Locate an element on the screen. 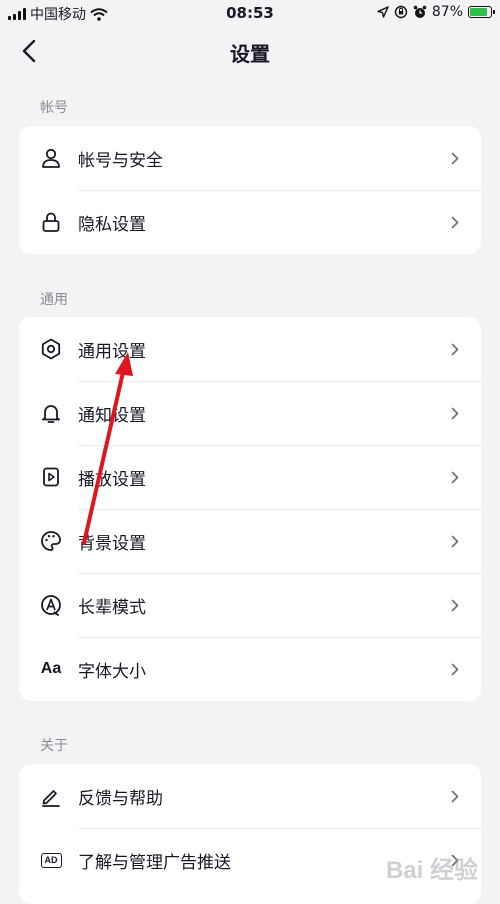 Image resolution: width=500 pixels, height=904 pixels. section-header-account: 帐号 is located at coordinates (54, 108).